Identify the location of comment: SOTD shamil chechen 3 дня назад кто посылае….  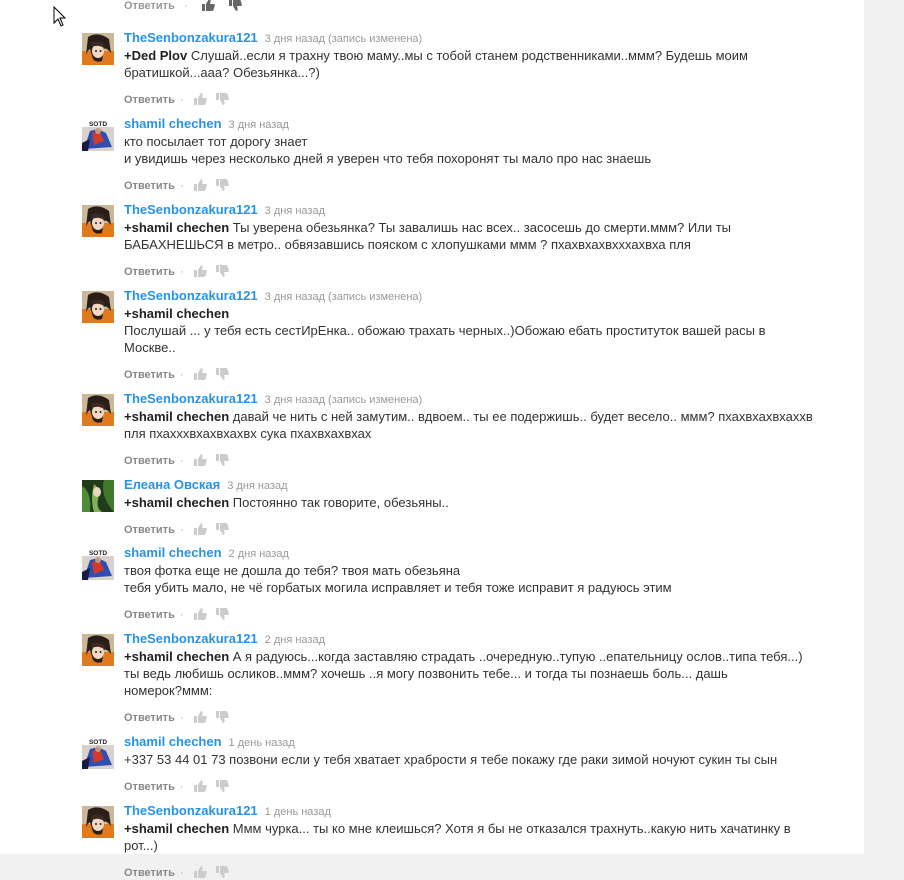
(462, 154).